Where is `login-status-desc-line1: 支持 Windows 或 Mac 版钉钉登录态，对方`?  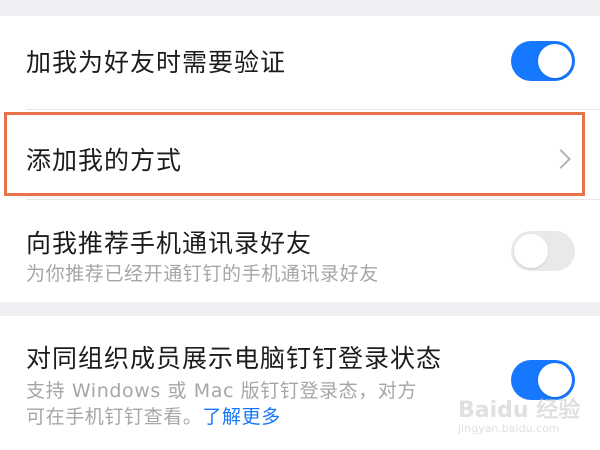
login-status-desc-line1: 支持 Windows 或 Mac 版钉钉登录态，对方 is located at coordinates (222, 391).